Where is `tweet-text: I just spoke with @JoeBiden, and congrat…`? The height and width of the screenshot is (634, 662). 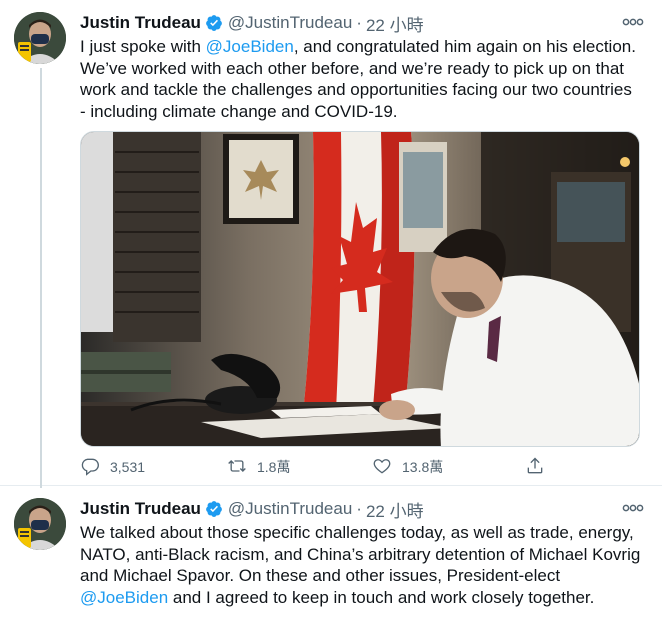
tweet-text: I just spoke with @JoeBiden, and congrat… is located at coordinates (361, 79).